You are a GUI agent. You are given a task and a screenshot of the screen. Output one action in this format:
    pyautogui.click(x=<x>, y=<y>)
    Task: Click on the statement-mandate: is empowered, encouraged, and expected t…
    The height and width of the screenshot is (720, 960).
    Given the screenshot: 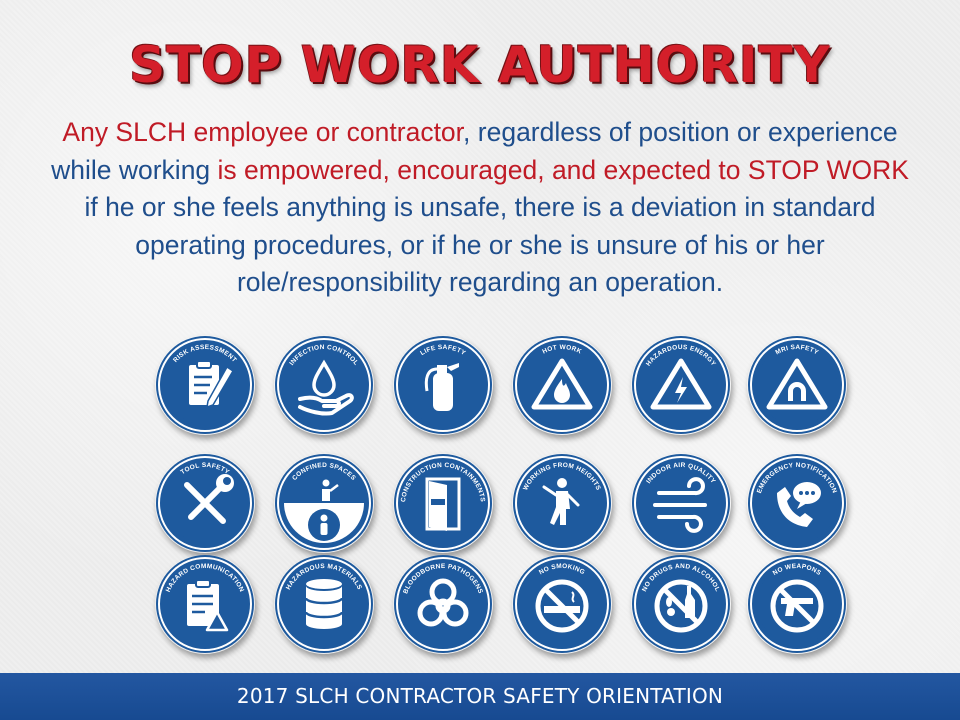 What is the action you would take?
    pyautogui.click(x=563, y=169)
    